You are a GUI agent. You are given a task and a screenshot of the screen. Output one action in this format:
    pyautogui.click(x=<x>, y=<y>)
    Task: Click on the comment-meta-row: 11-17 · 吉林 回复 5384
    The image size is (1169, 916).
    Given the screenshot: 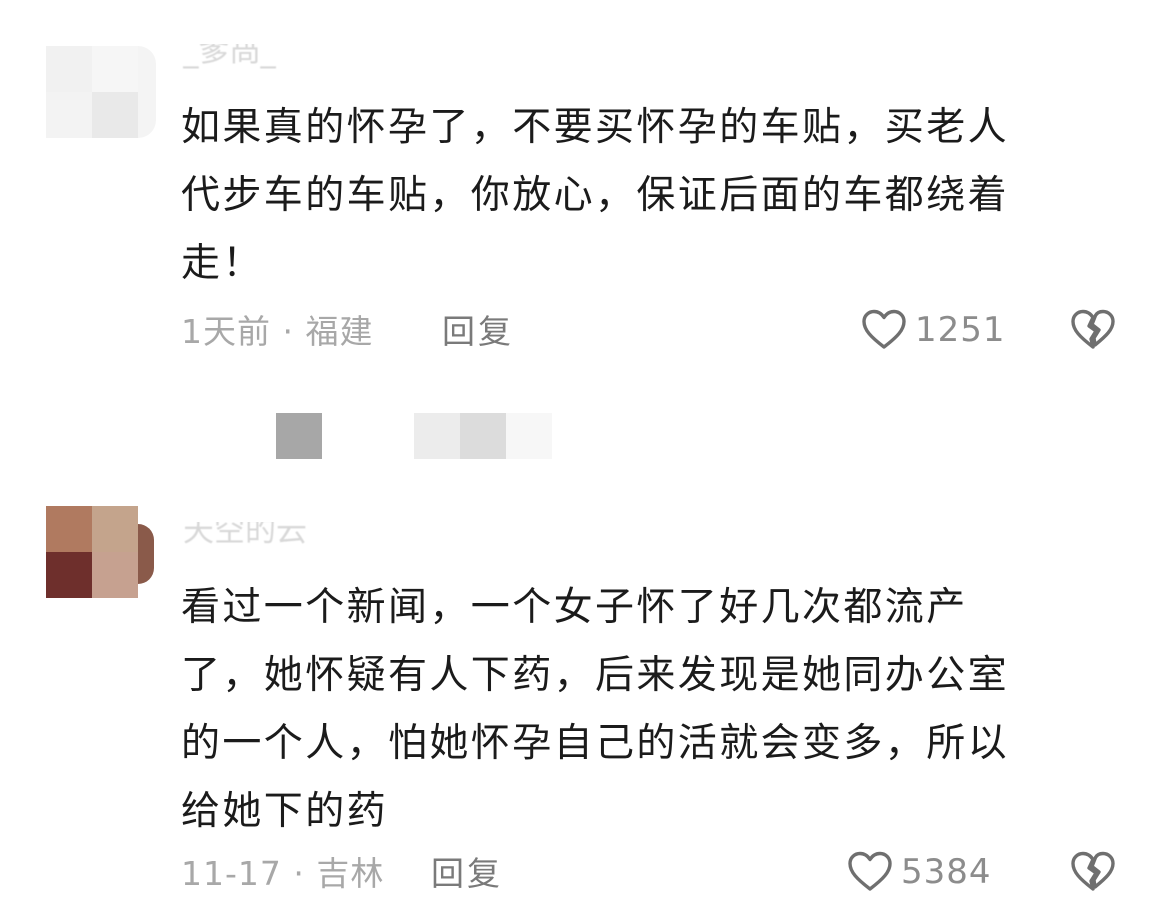 What is the action you would take?
    pyautogui.click(x=661, y=872)
    